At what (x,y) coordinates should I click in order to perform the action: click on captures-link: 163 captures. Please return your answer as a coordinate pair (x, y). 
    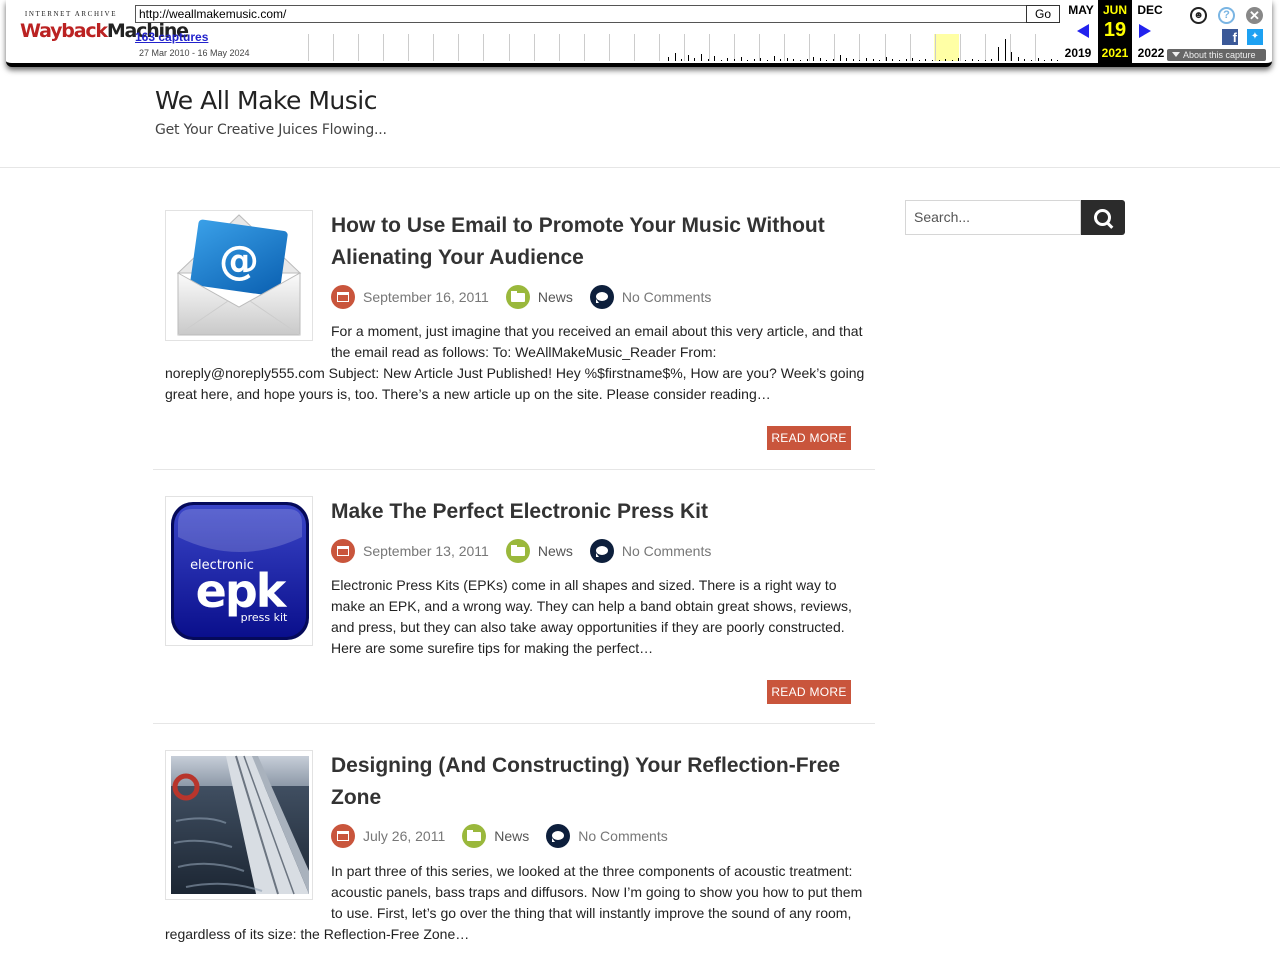
    Looking at the image, I should click on (171, 37).